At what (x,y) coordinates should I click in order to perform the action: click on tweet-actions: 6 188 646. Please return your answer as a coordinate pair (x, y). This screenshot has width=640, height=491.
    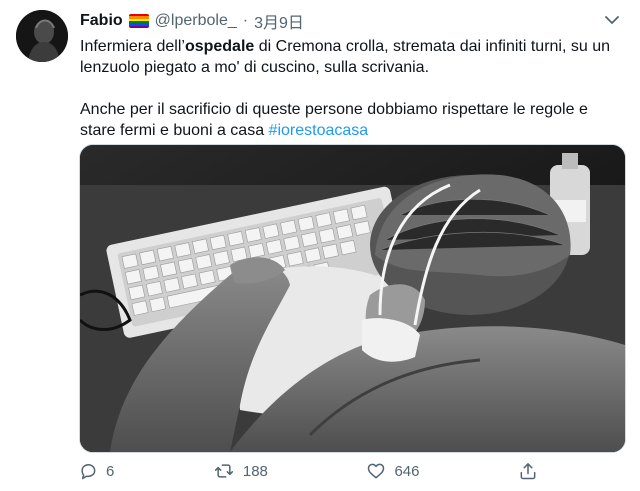
    Looking at the image, I should click on (308, 471).